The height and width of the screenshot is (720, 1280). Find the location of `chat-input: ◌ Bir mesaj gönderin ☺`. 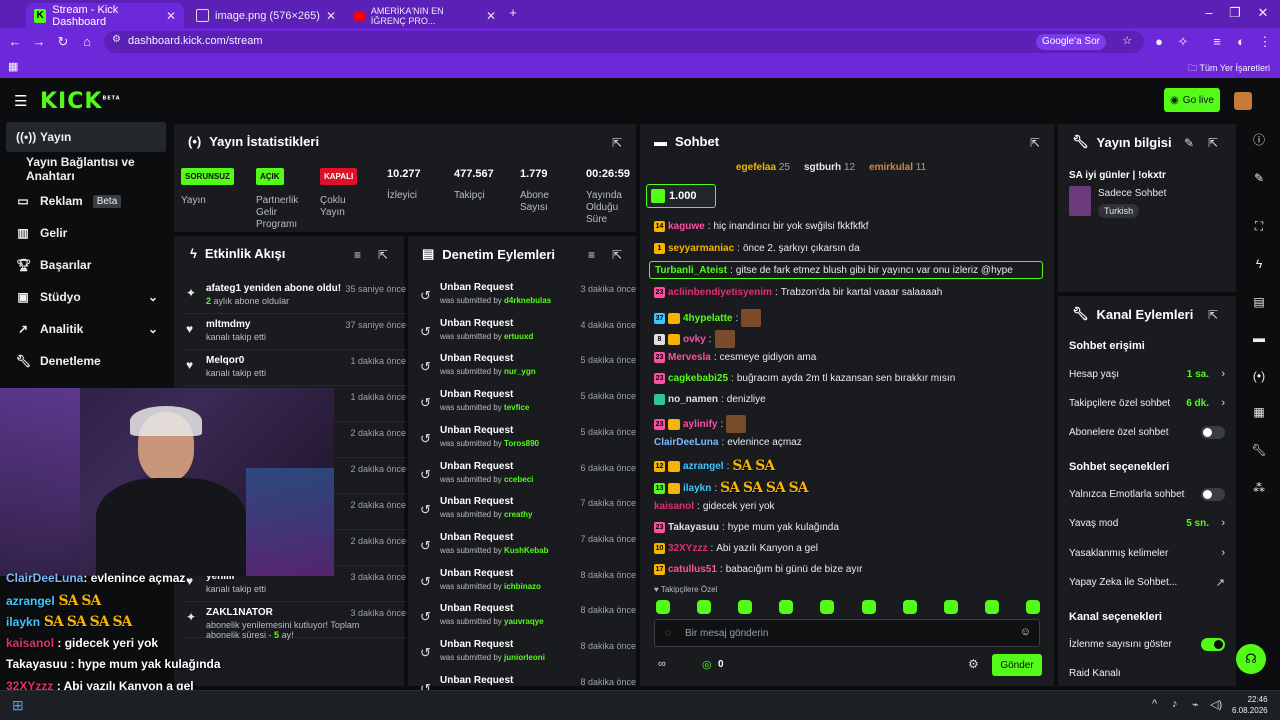

chat-input: ◌ Bir mesaj gönderin ☺ is located at coordinates (847, 633).